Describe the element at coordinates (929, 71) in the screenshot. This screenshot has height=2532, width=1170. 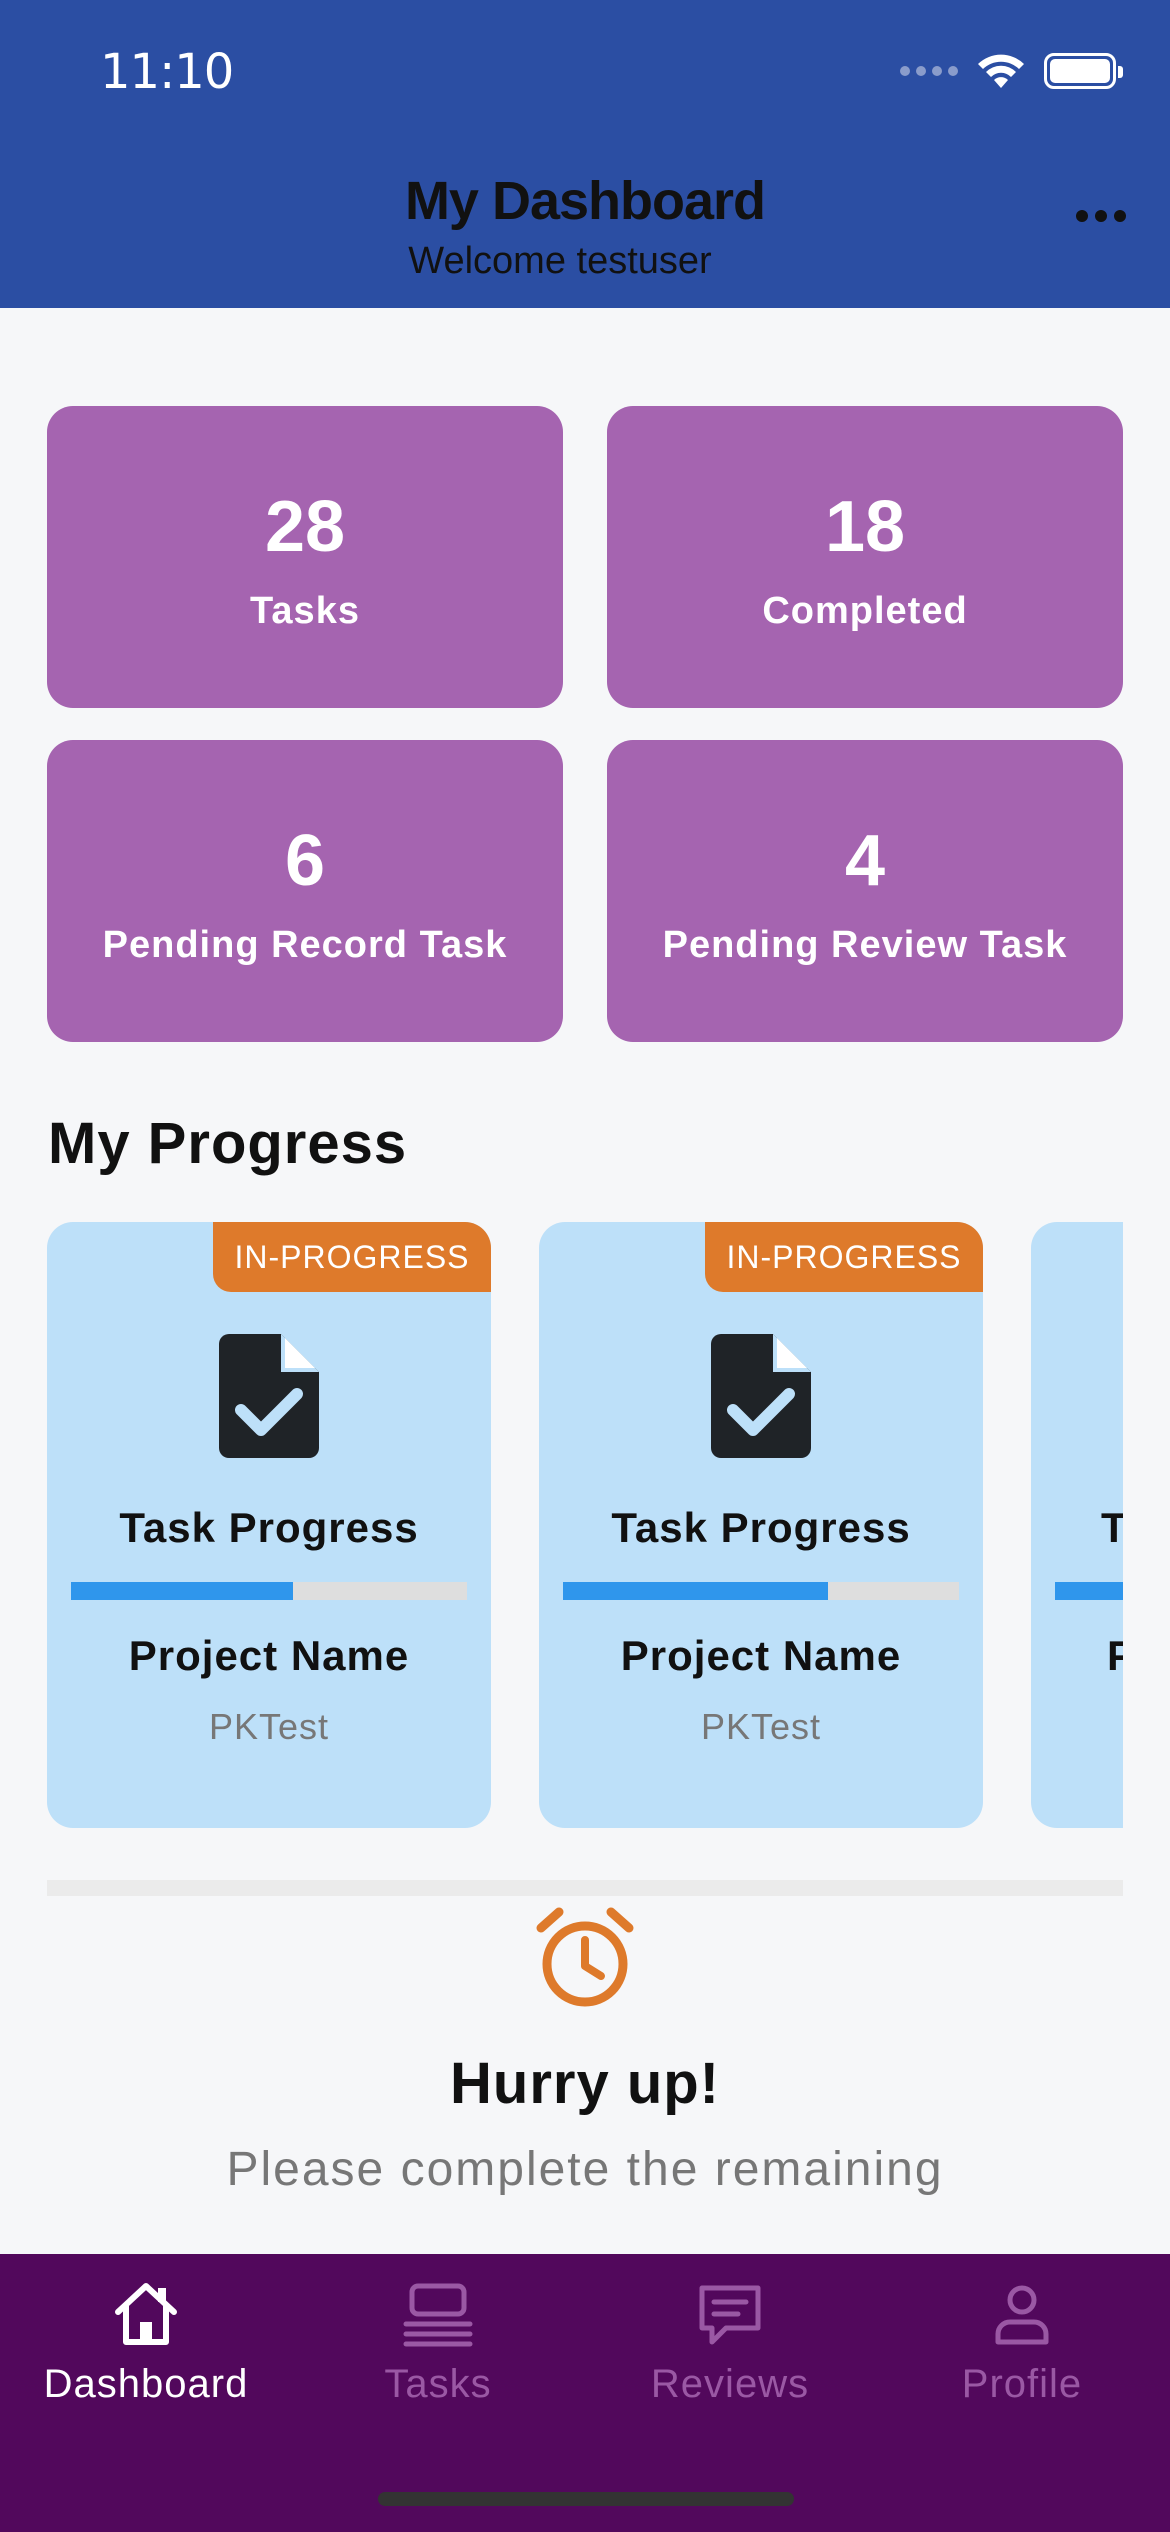
I see `signal-icon` at that location.